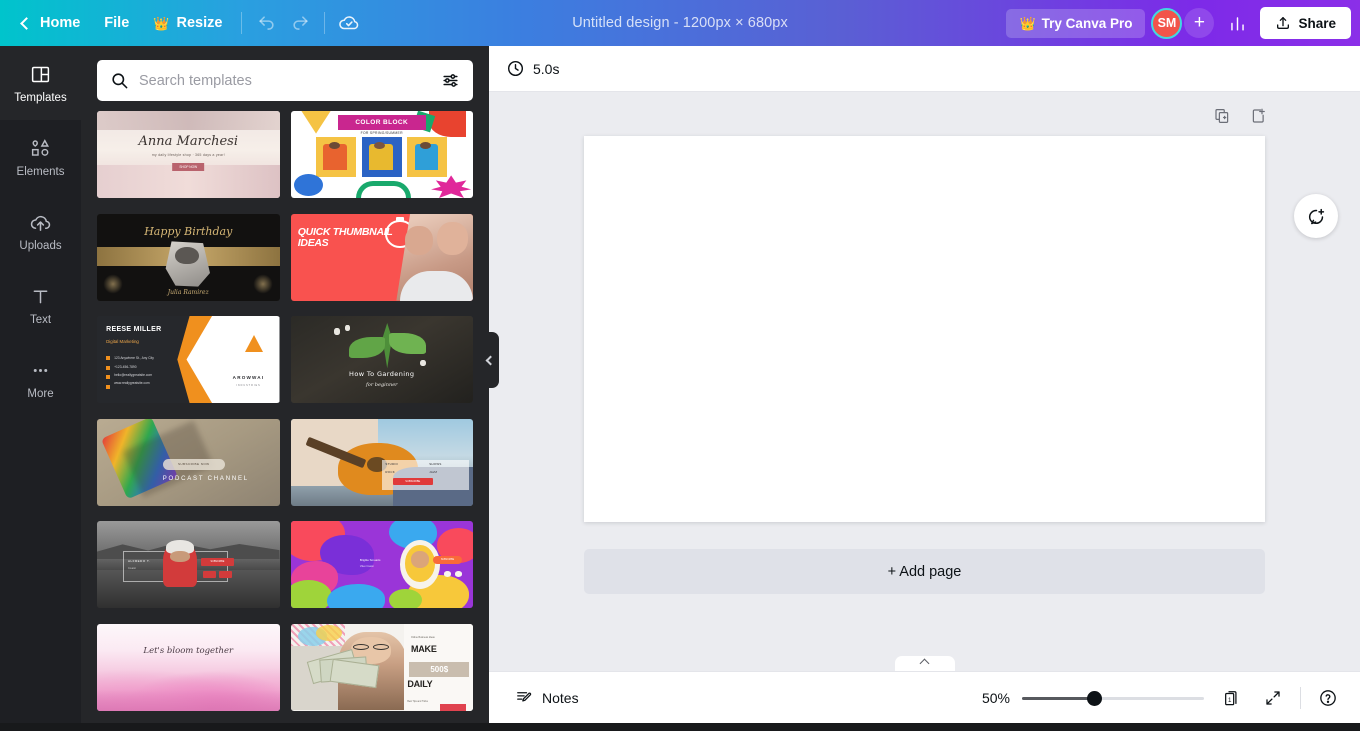 This screenshot has height=731, width=1360. I want to click on search-section, so click(285, 78).